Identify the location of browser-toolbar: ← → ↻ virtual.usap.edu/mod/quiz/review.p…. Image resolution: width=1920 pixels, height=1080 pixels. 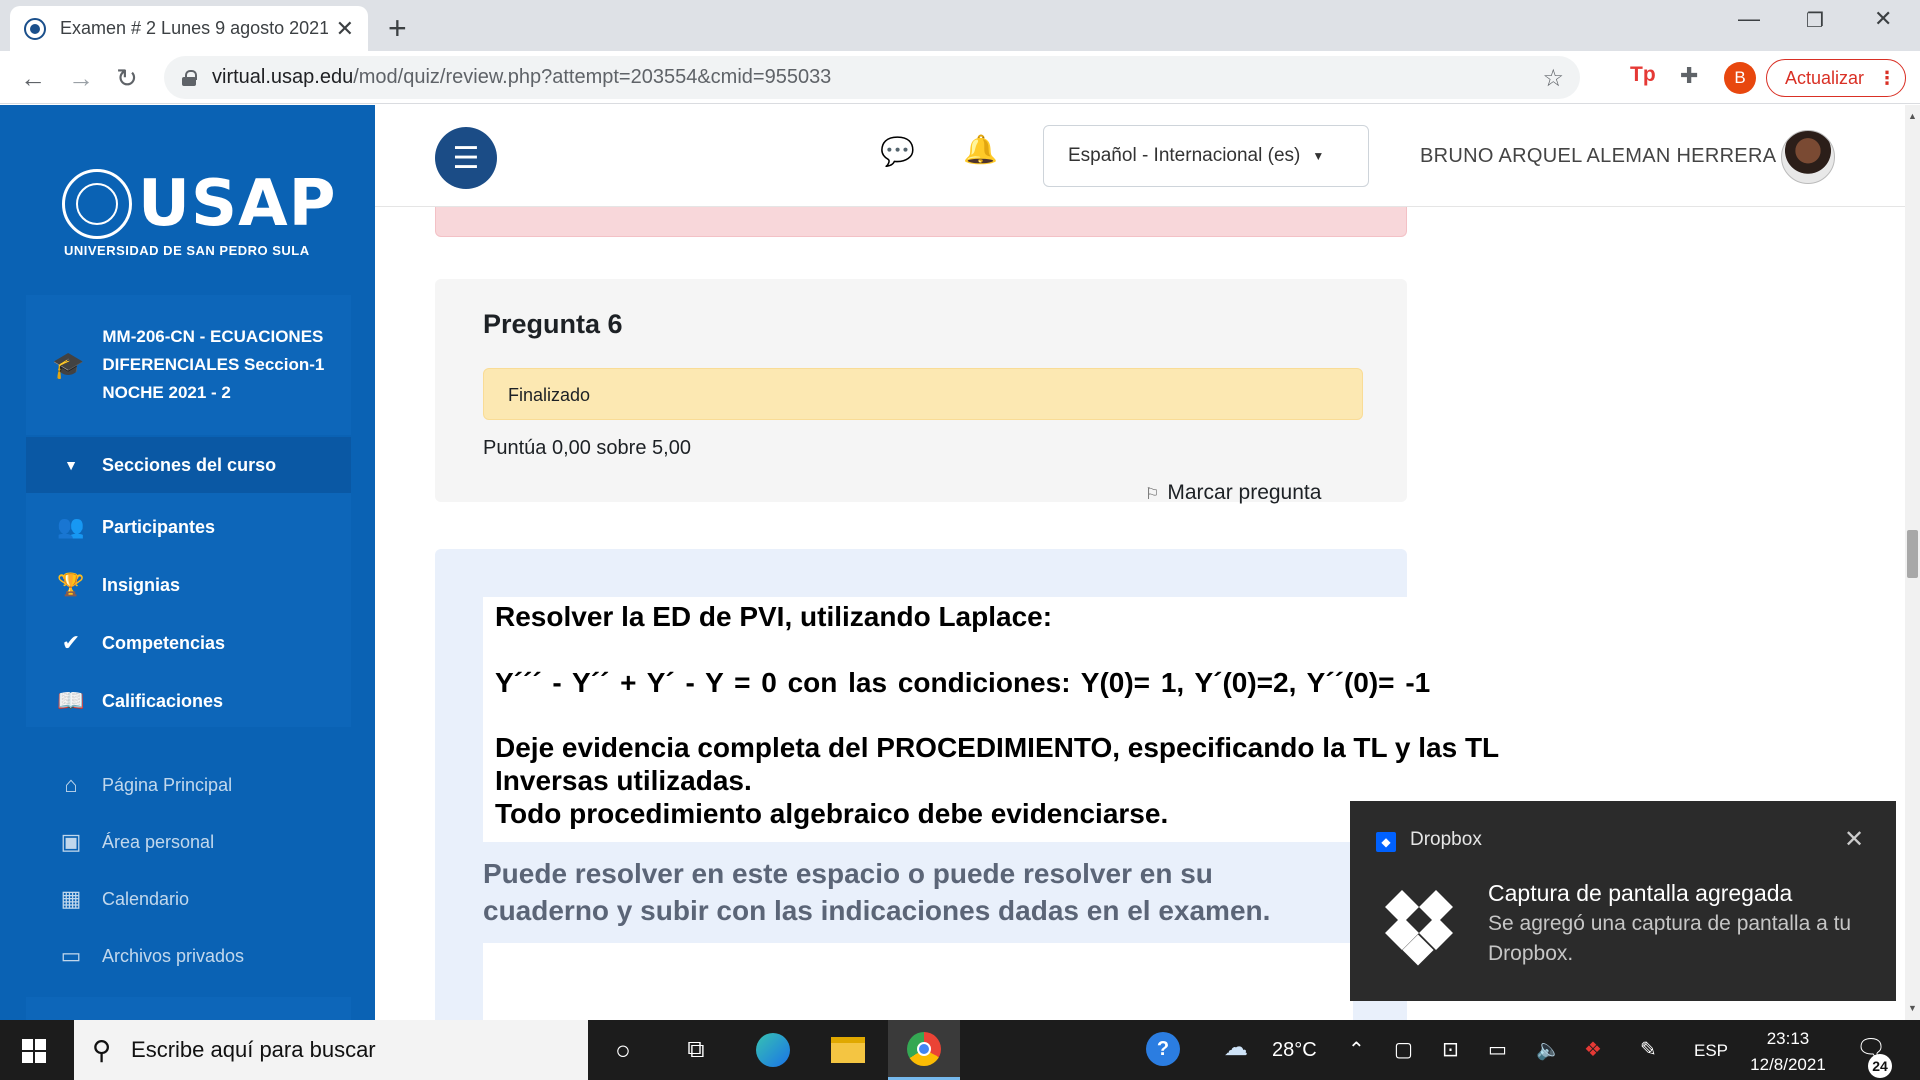
(960, 77).